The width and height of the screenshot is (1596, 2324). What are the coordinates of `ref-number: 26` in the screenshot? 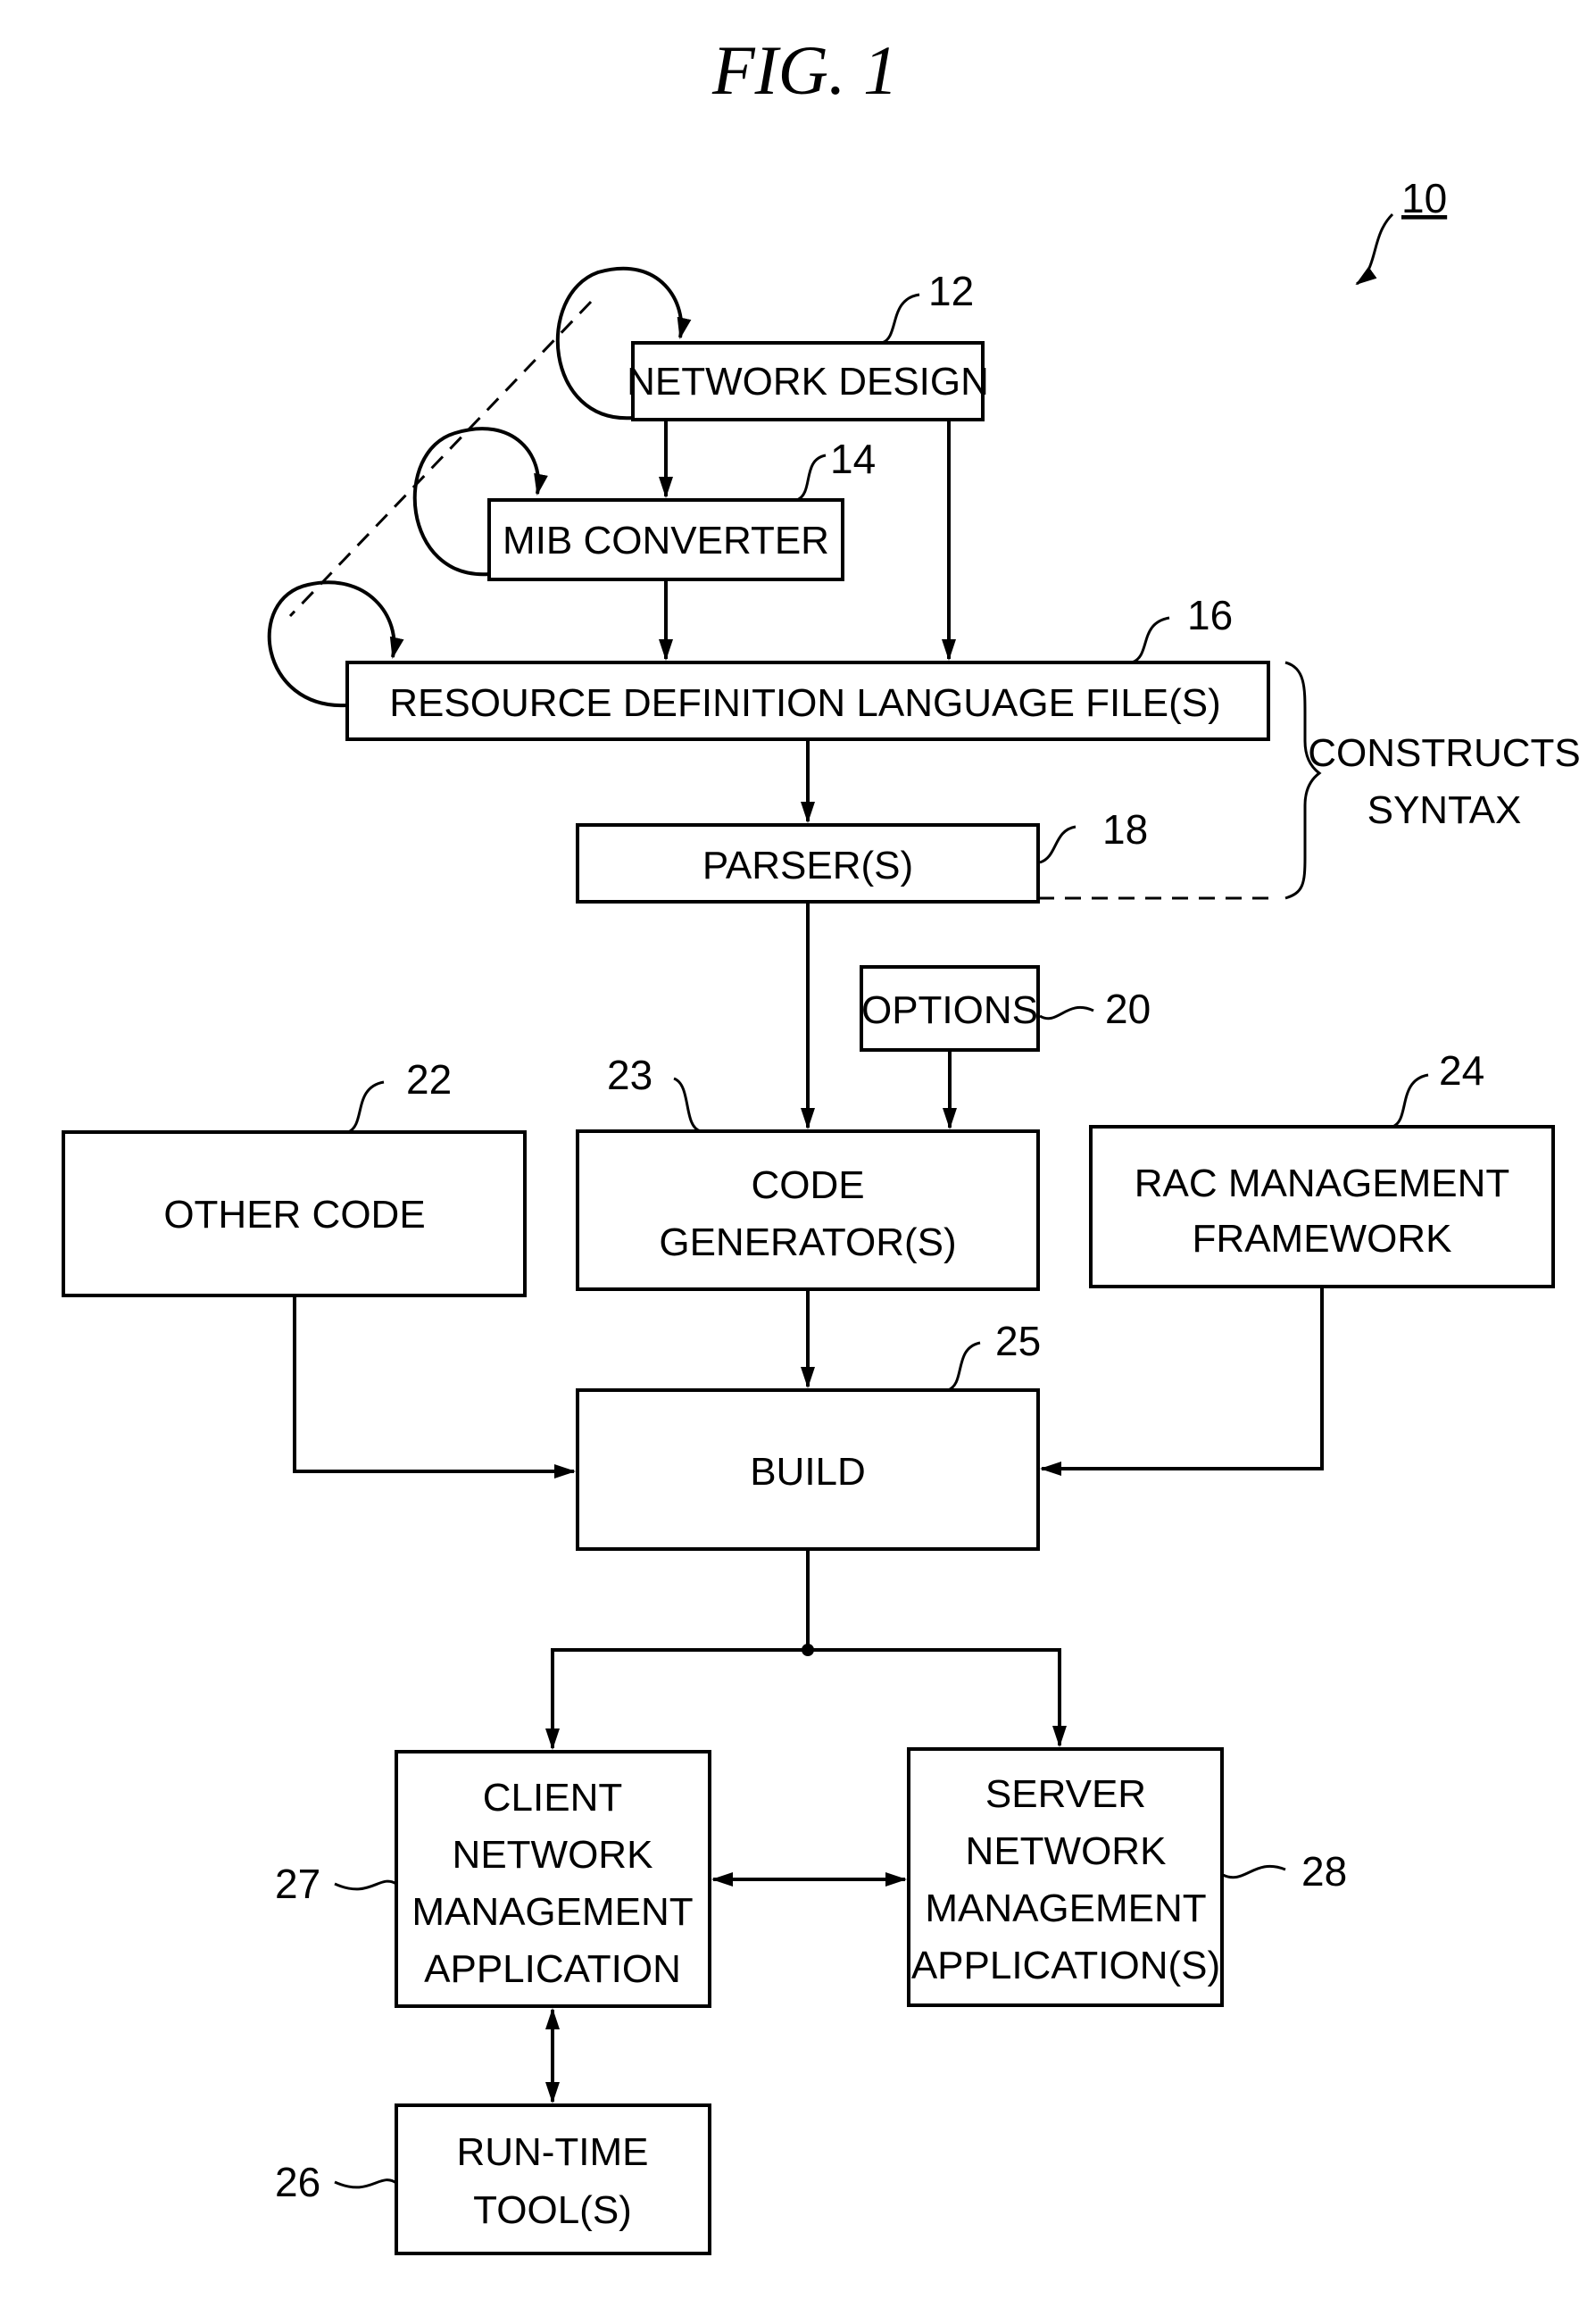 It's located at (297, 2182).